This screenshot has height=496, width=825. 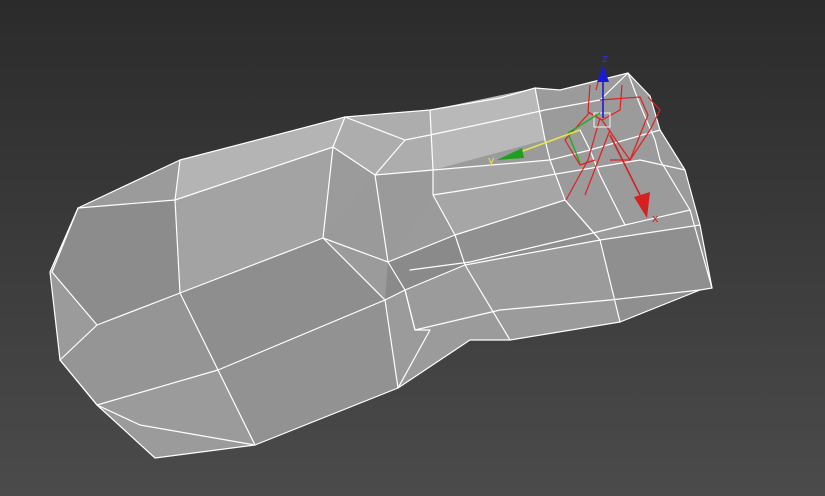 What do you see at coordinates (655, 218) in the screenshot?
I see `gizmo-x-label: x` at bounding box center [655, 218].